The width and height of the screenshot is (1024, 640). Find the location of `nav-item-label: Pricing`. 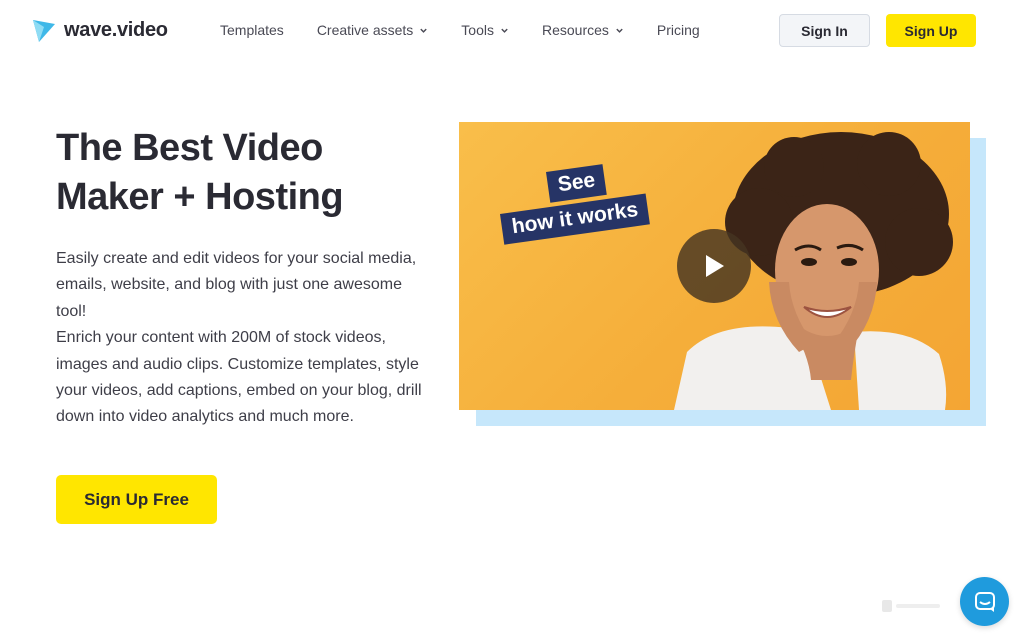

nav-item-label: Pricing is located at coordinates (678, 30).